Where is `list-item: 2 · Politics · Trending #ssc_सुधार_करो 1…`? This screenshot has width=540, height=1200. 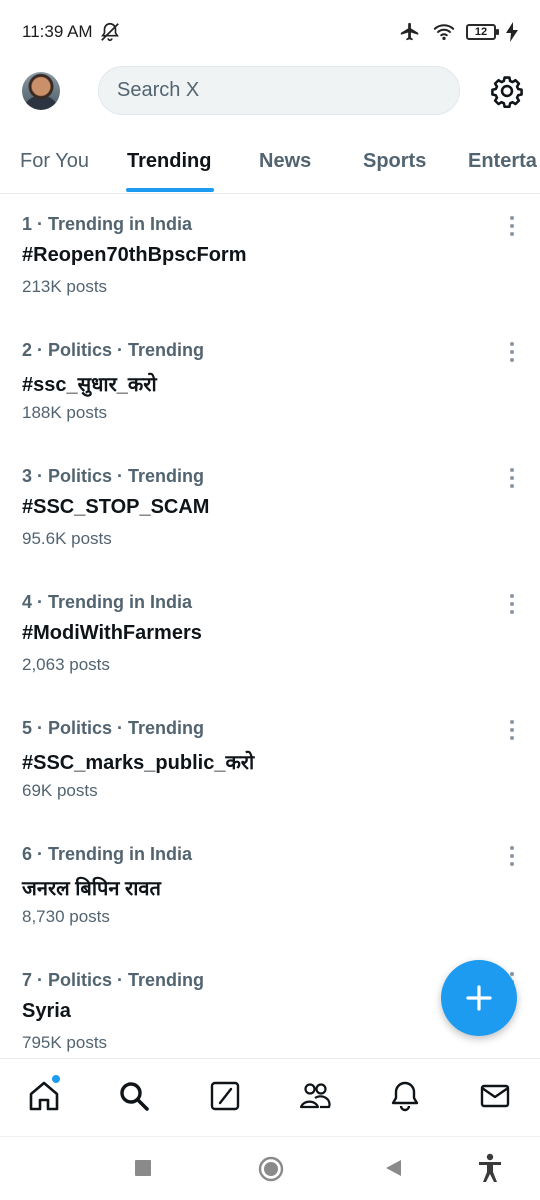
list-item: 2 · Politics · Trending #ssc_सुधार_करो 1… is located at coordinates (270, 403).